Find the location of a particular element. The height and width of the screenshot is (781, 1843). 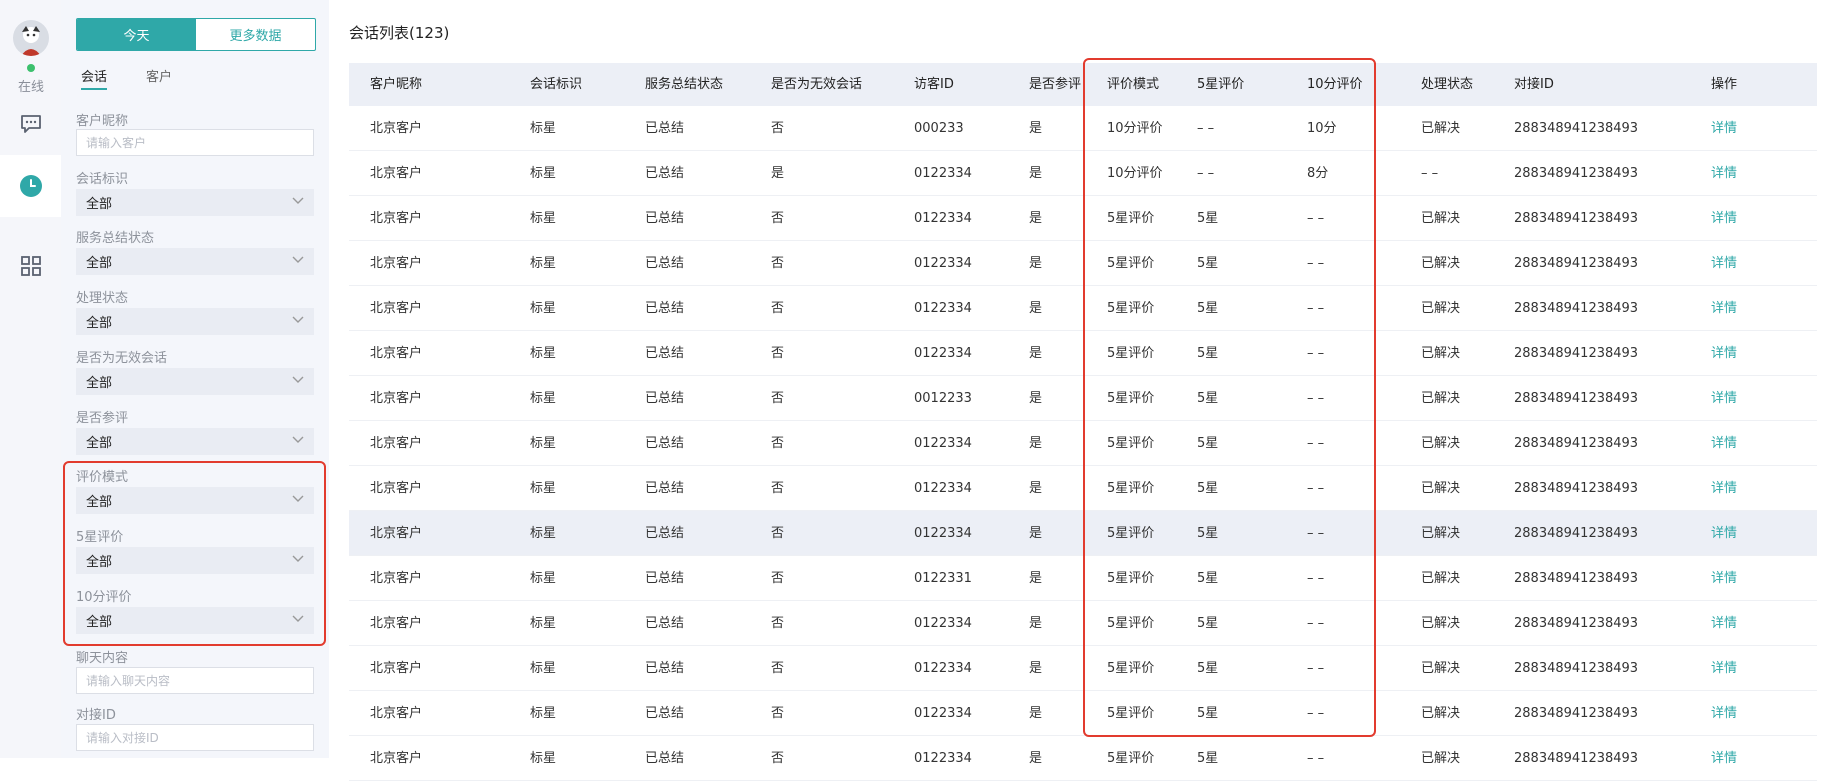

process-status-select: 全部 is located at coordinates (195, 321).